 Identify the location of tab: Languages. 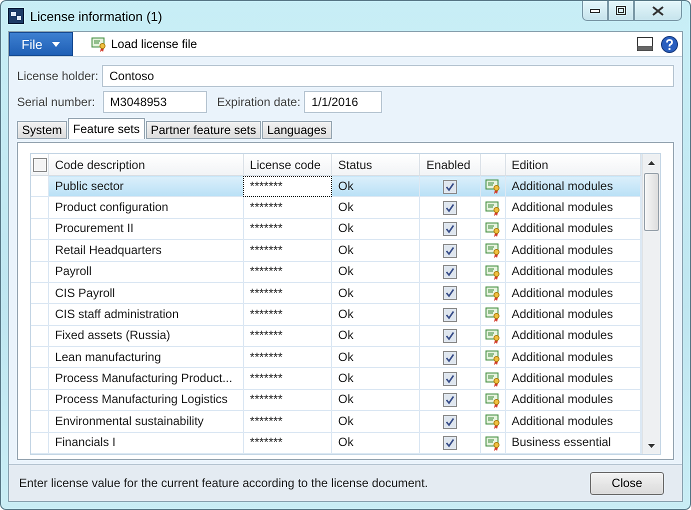
(297, 130).